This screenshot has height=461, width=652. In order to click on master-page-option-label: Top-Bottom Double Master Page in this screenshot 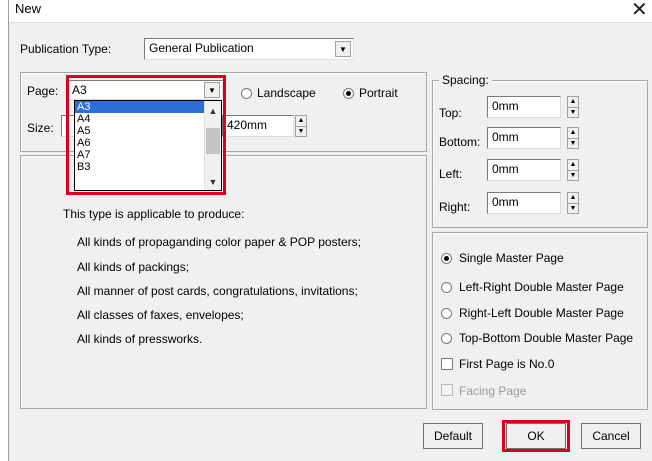, I will do `click(546, 338)`.